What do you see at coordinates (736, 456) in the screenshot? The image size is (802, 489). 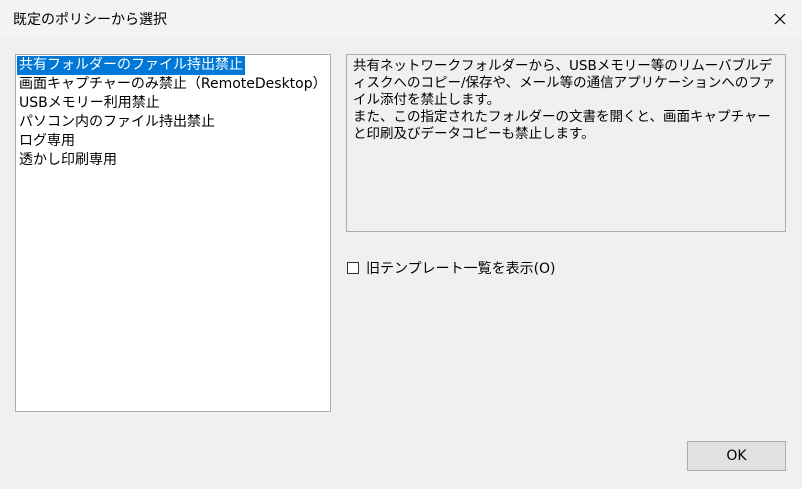 I see `ok-button: OK` at bounding box center [736, 456].